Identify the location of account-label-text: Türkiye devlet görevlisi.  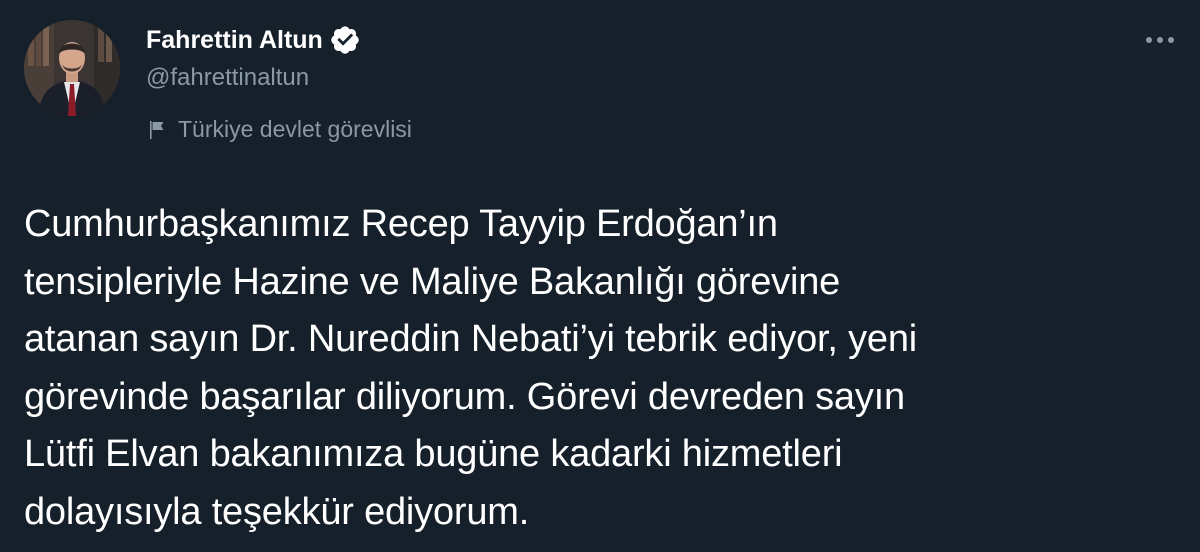
(295, 129).